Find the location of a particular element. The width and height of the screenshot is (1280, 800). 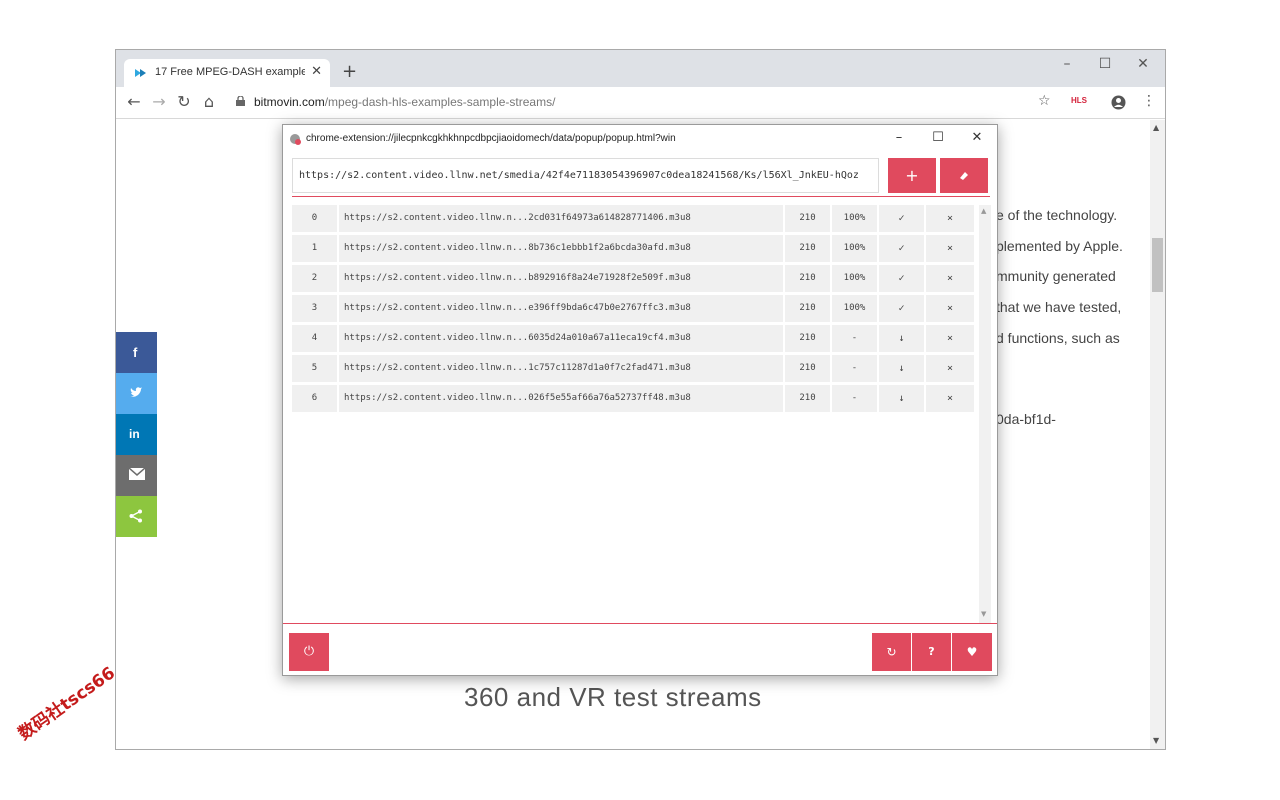

facebook-icon: f is located at coordinates (135, 352).